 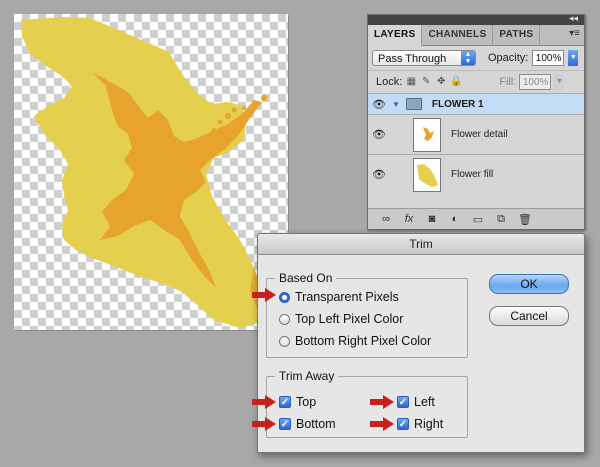 What do you see at coordinates (306, 278) in the screenshot?
I see `based-on-label: Based On` at bounding box center [306, 278].